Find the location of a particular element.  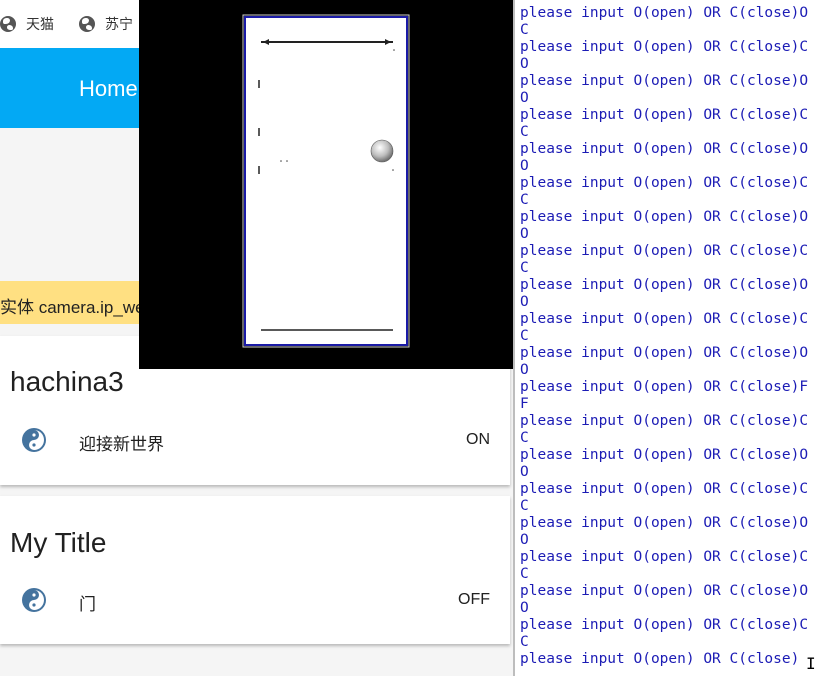

text-cursor-icon: I is located at coordinates (811, 663).